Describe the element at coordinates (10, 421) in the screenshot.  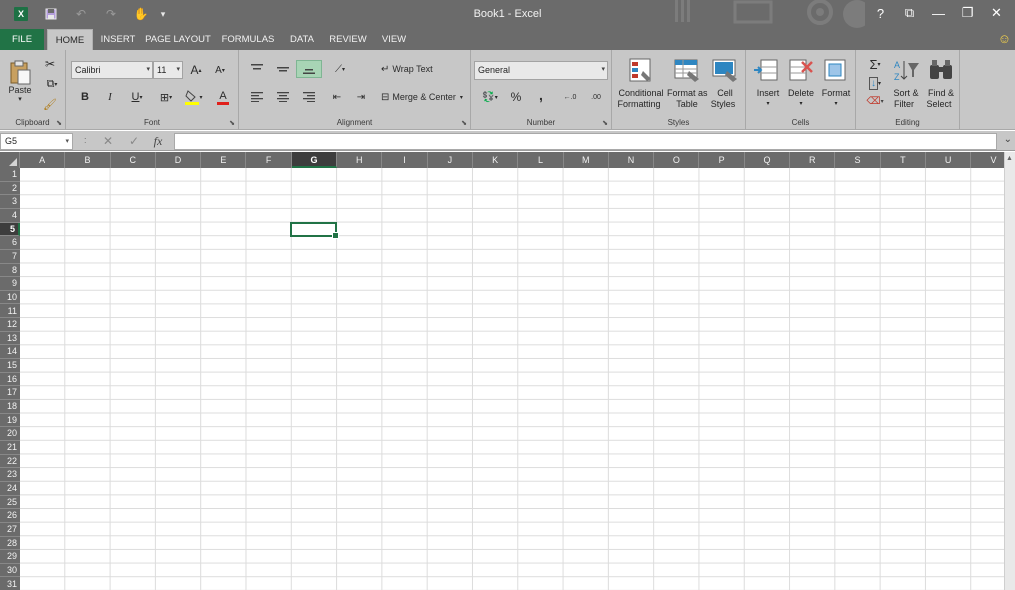
I see `row-header: 19` at that location.